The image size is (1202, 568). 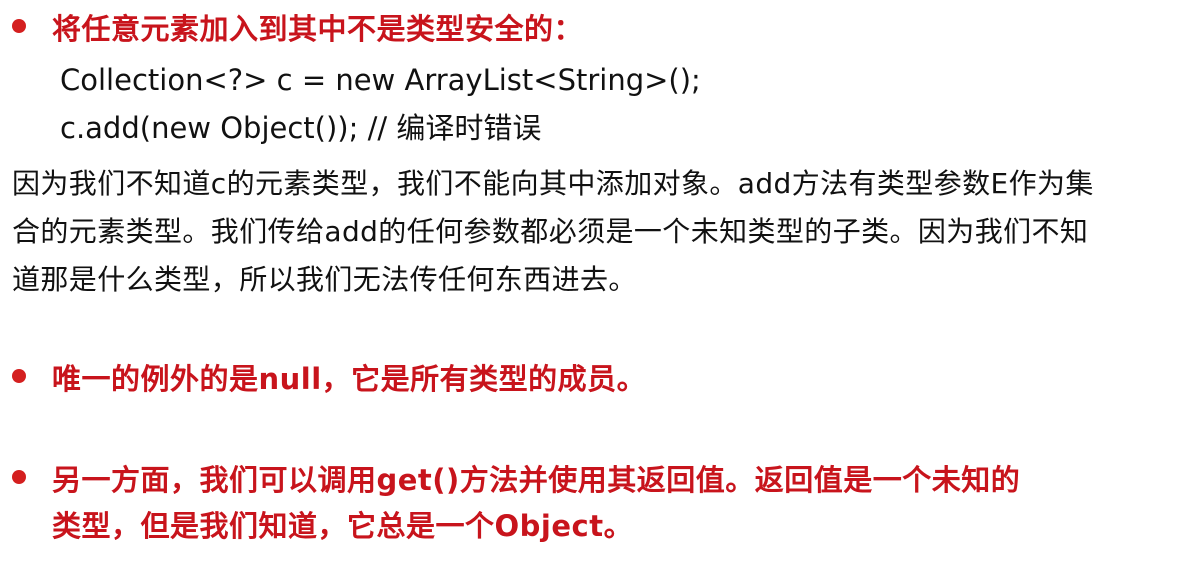 I want to click on bullet-null-exception: 唯一的例外的是null，它是所有类型的成员。, so click(x=329, y=379).